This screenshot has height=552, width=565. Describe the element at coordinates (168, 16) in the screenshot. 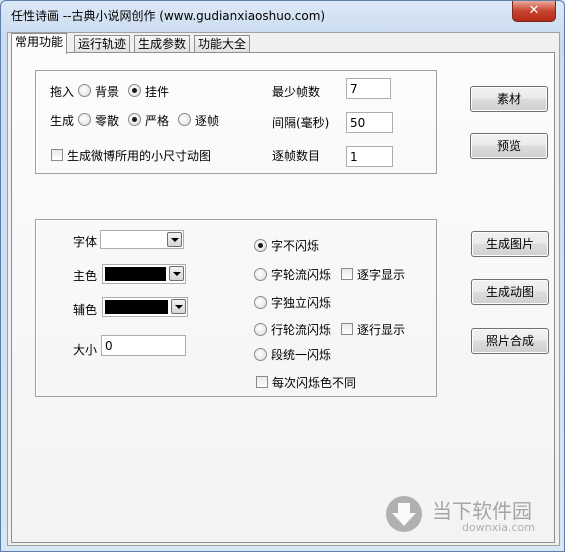

I see `window-title: 任性诗画 --古典小说网创作 (www.gudianxiaoshuo.com)` at that location.